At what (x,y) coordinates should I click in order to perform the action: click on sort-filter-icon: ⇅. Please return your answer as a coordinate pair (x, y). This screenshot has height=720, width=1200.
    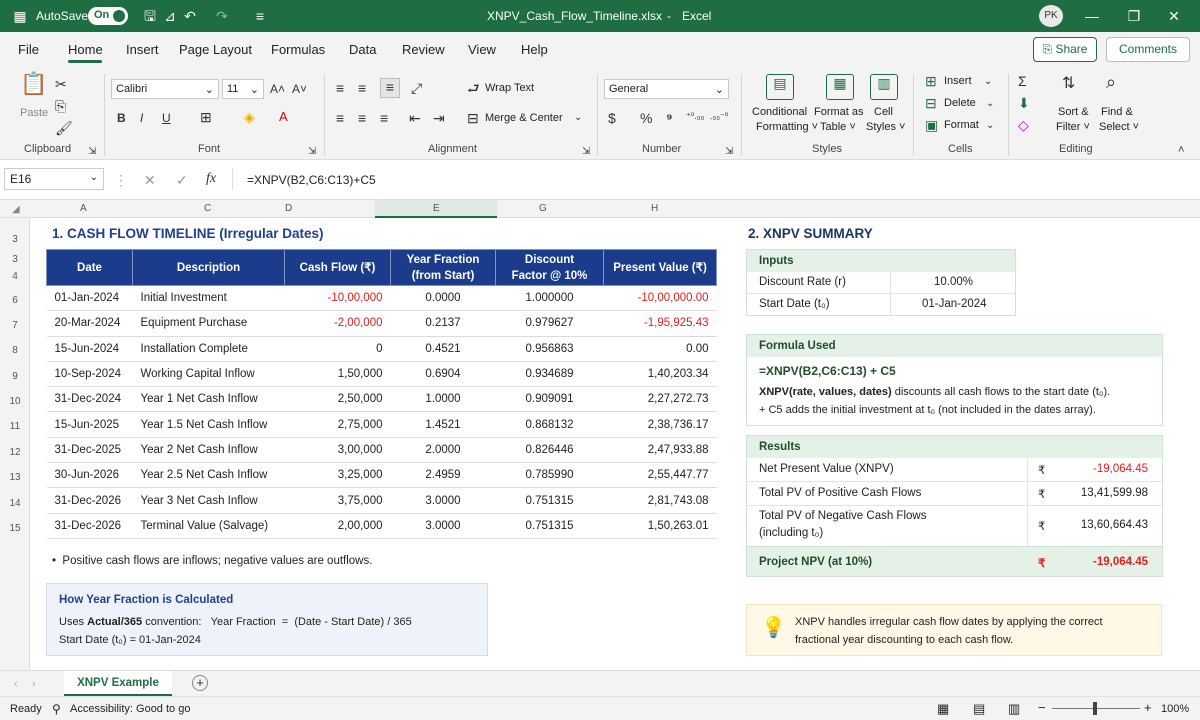
    Looking at the image, I should click on (1068, 84).